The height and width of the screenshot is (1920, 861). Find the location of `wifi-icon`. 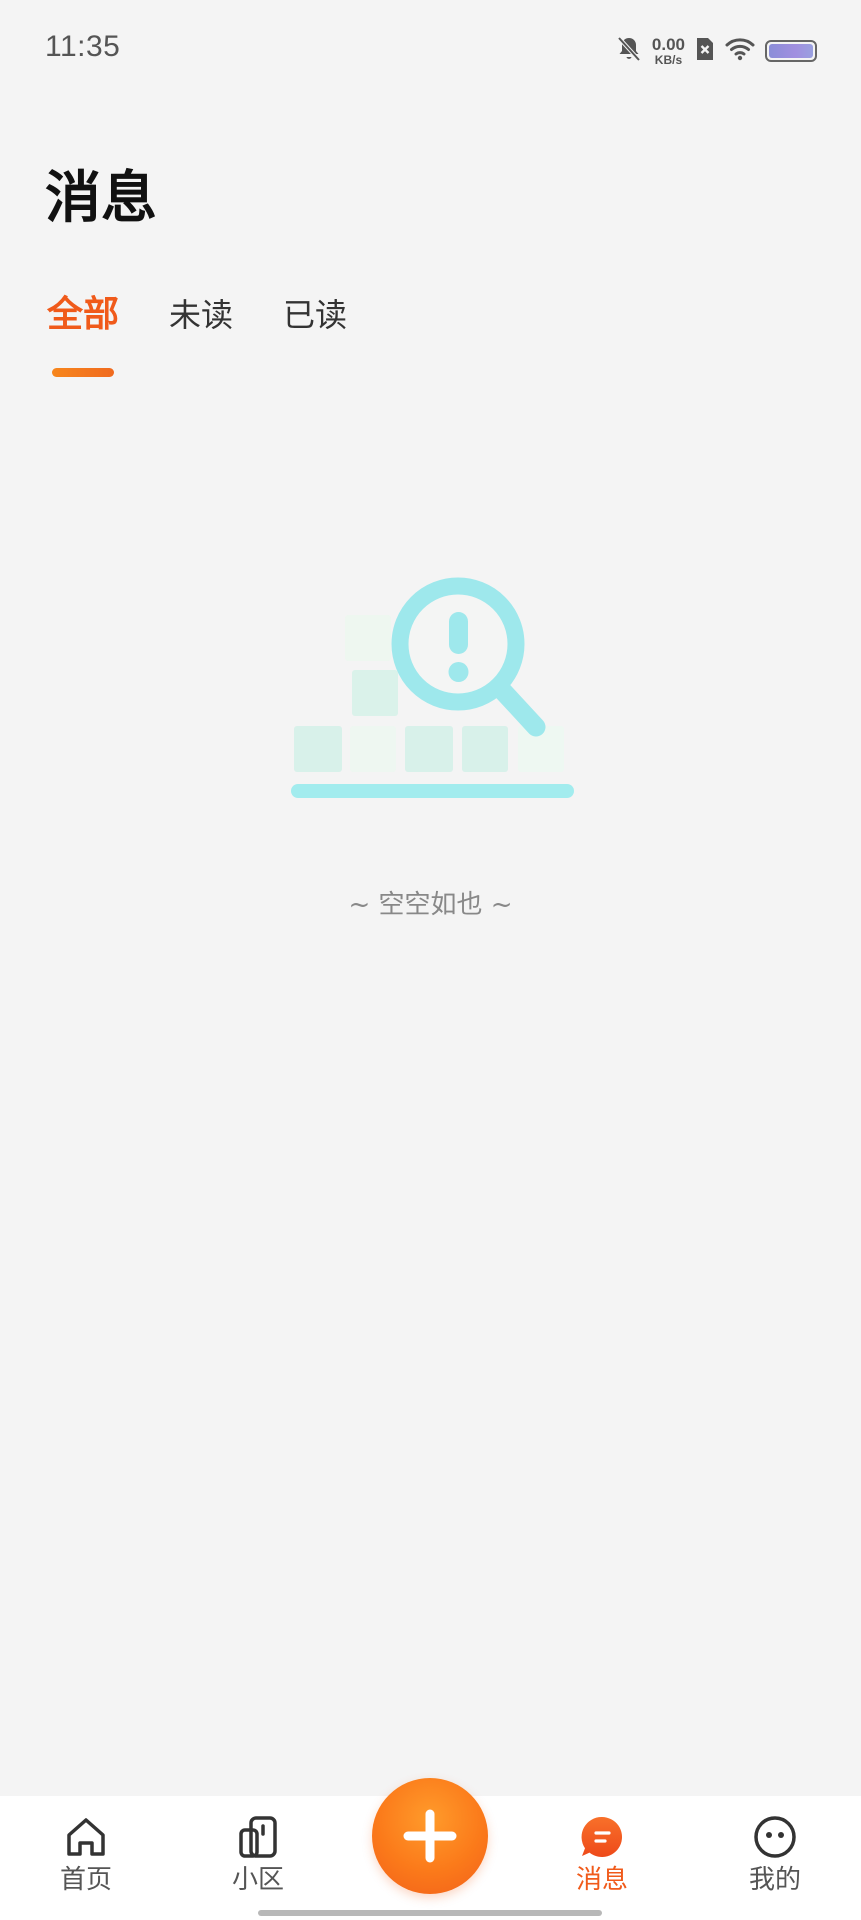

wifi-icon is located at coordinates (740, 51).